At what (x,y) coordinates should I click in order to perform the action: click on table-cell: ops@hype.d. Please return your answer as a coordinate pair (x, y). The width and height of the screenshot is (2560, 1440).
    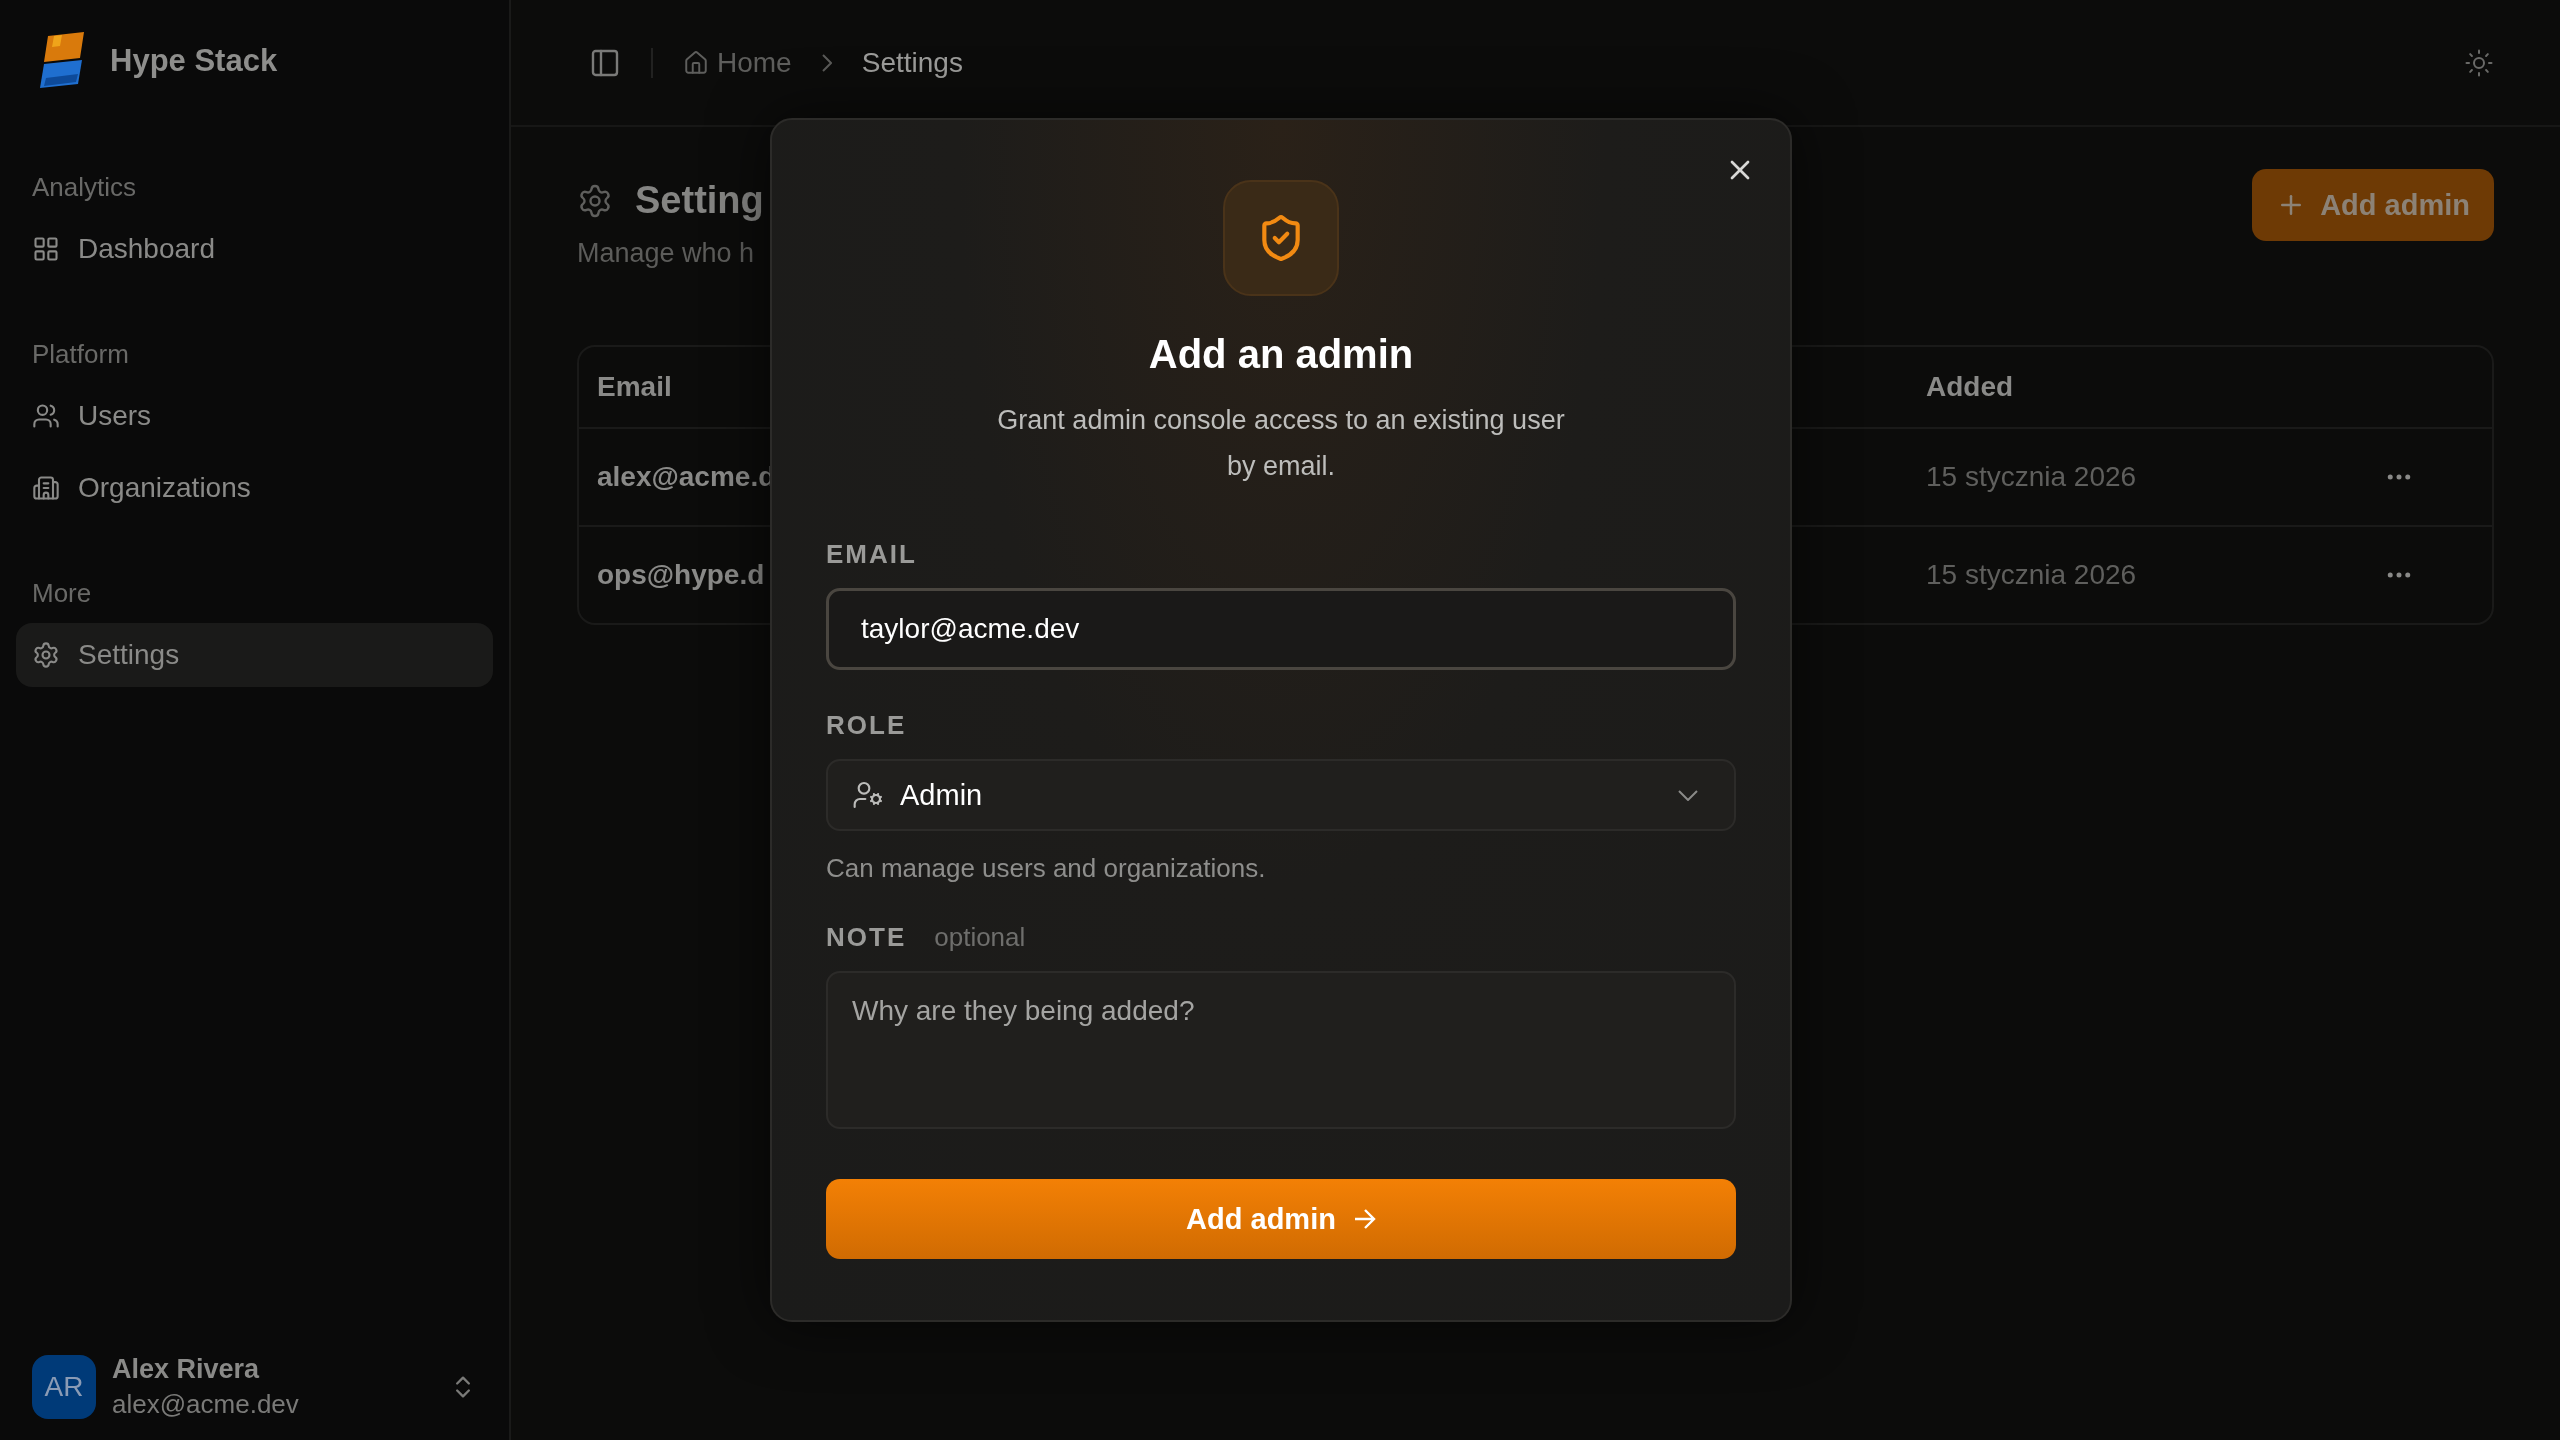
    Looking at the image, I should click on (681, 575).